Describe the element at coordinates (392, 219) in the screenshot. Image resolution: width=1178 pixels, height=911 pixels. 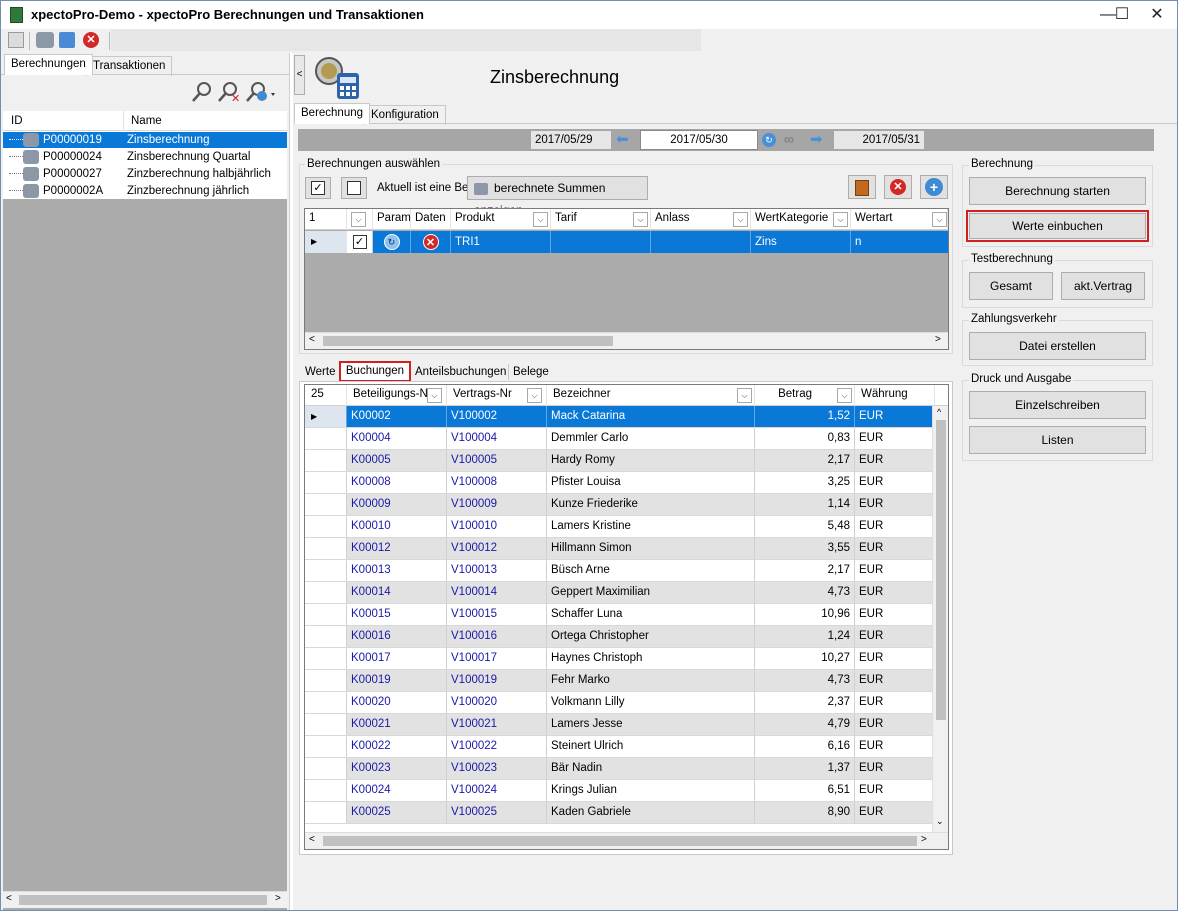
I see `column-header-param: Param` at that location.